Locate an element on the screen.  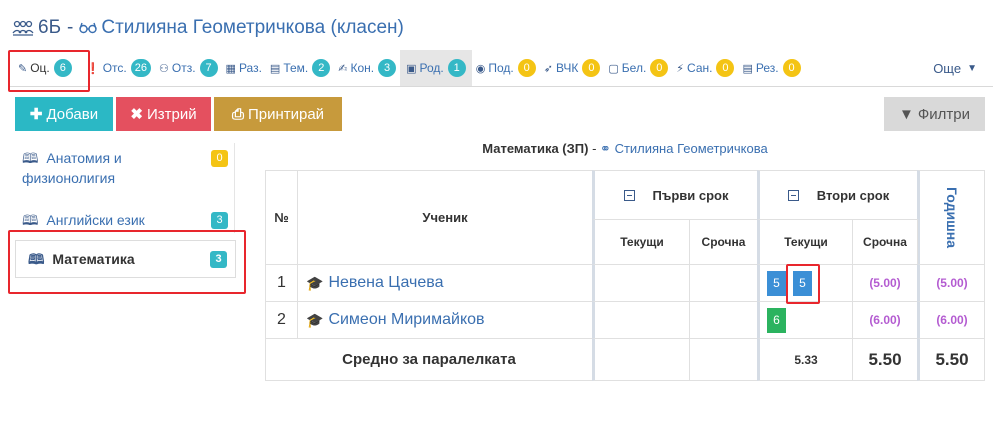
avg-term2-term: 5.50 is located at coordinates (885, 359).